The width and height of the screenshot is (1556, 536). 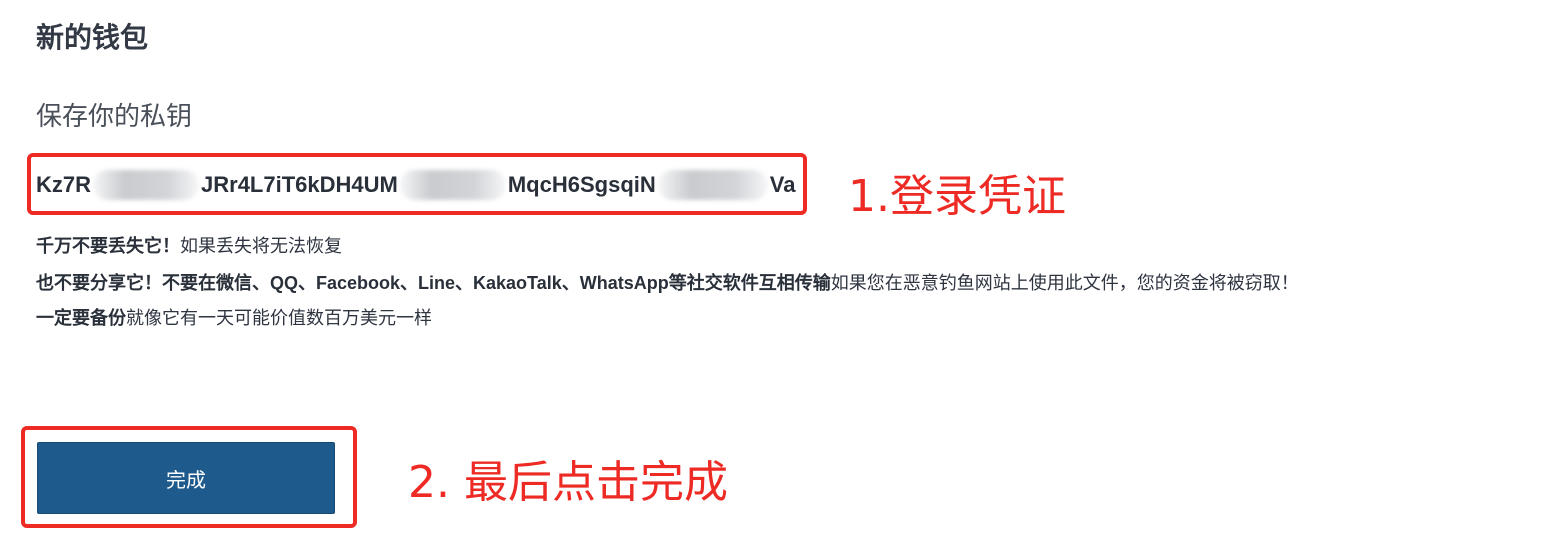 I want to click on warning-text: 如果您在恶意钓鱼网站上使用此文件，您的资金将被窃取！, so click(x=1064, y=283).